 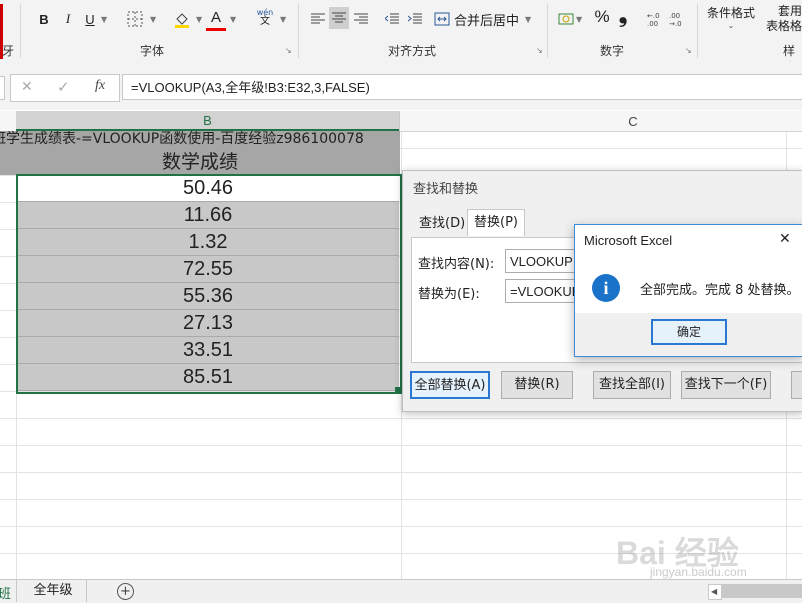 What do you see at coordinates (100, 86) in the screenshot?
I see `insert-function-icon: fx` at bounding box center [100, 86].